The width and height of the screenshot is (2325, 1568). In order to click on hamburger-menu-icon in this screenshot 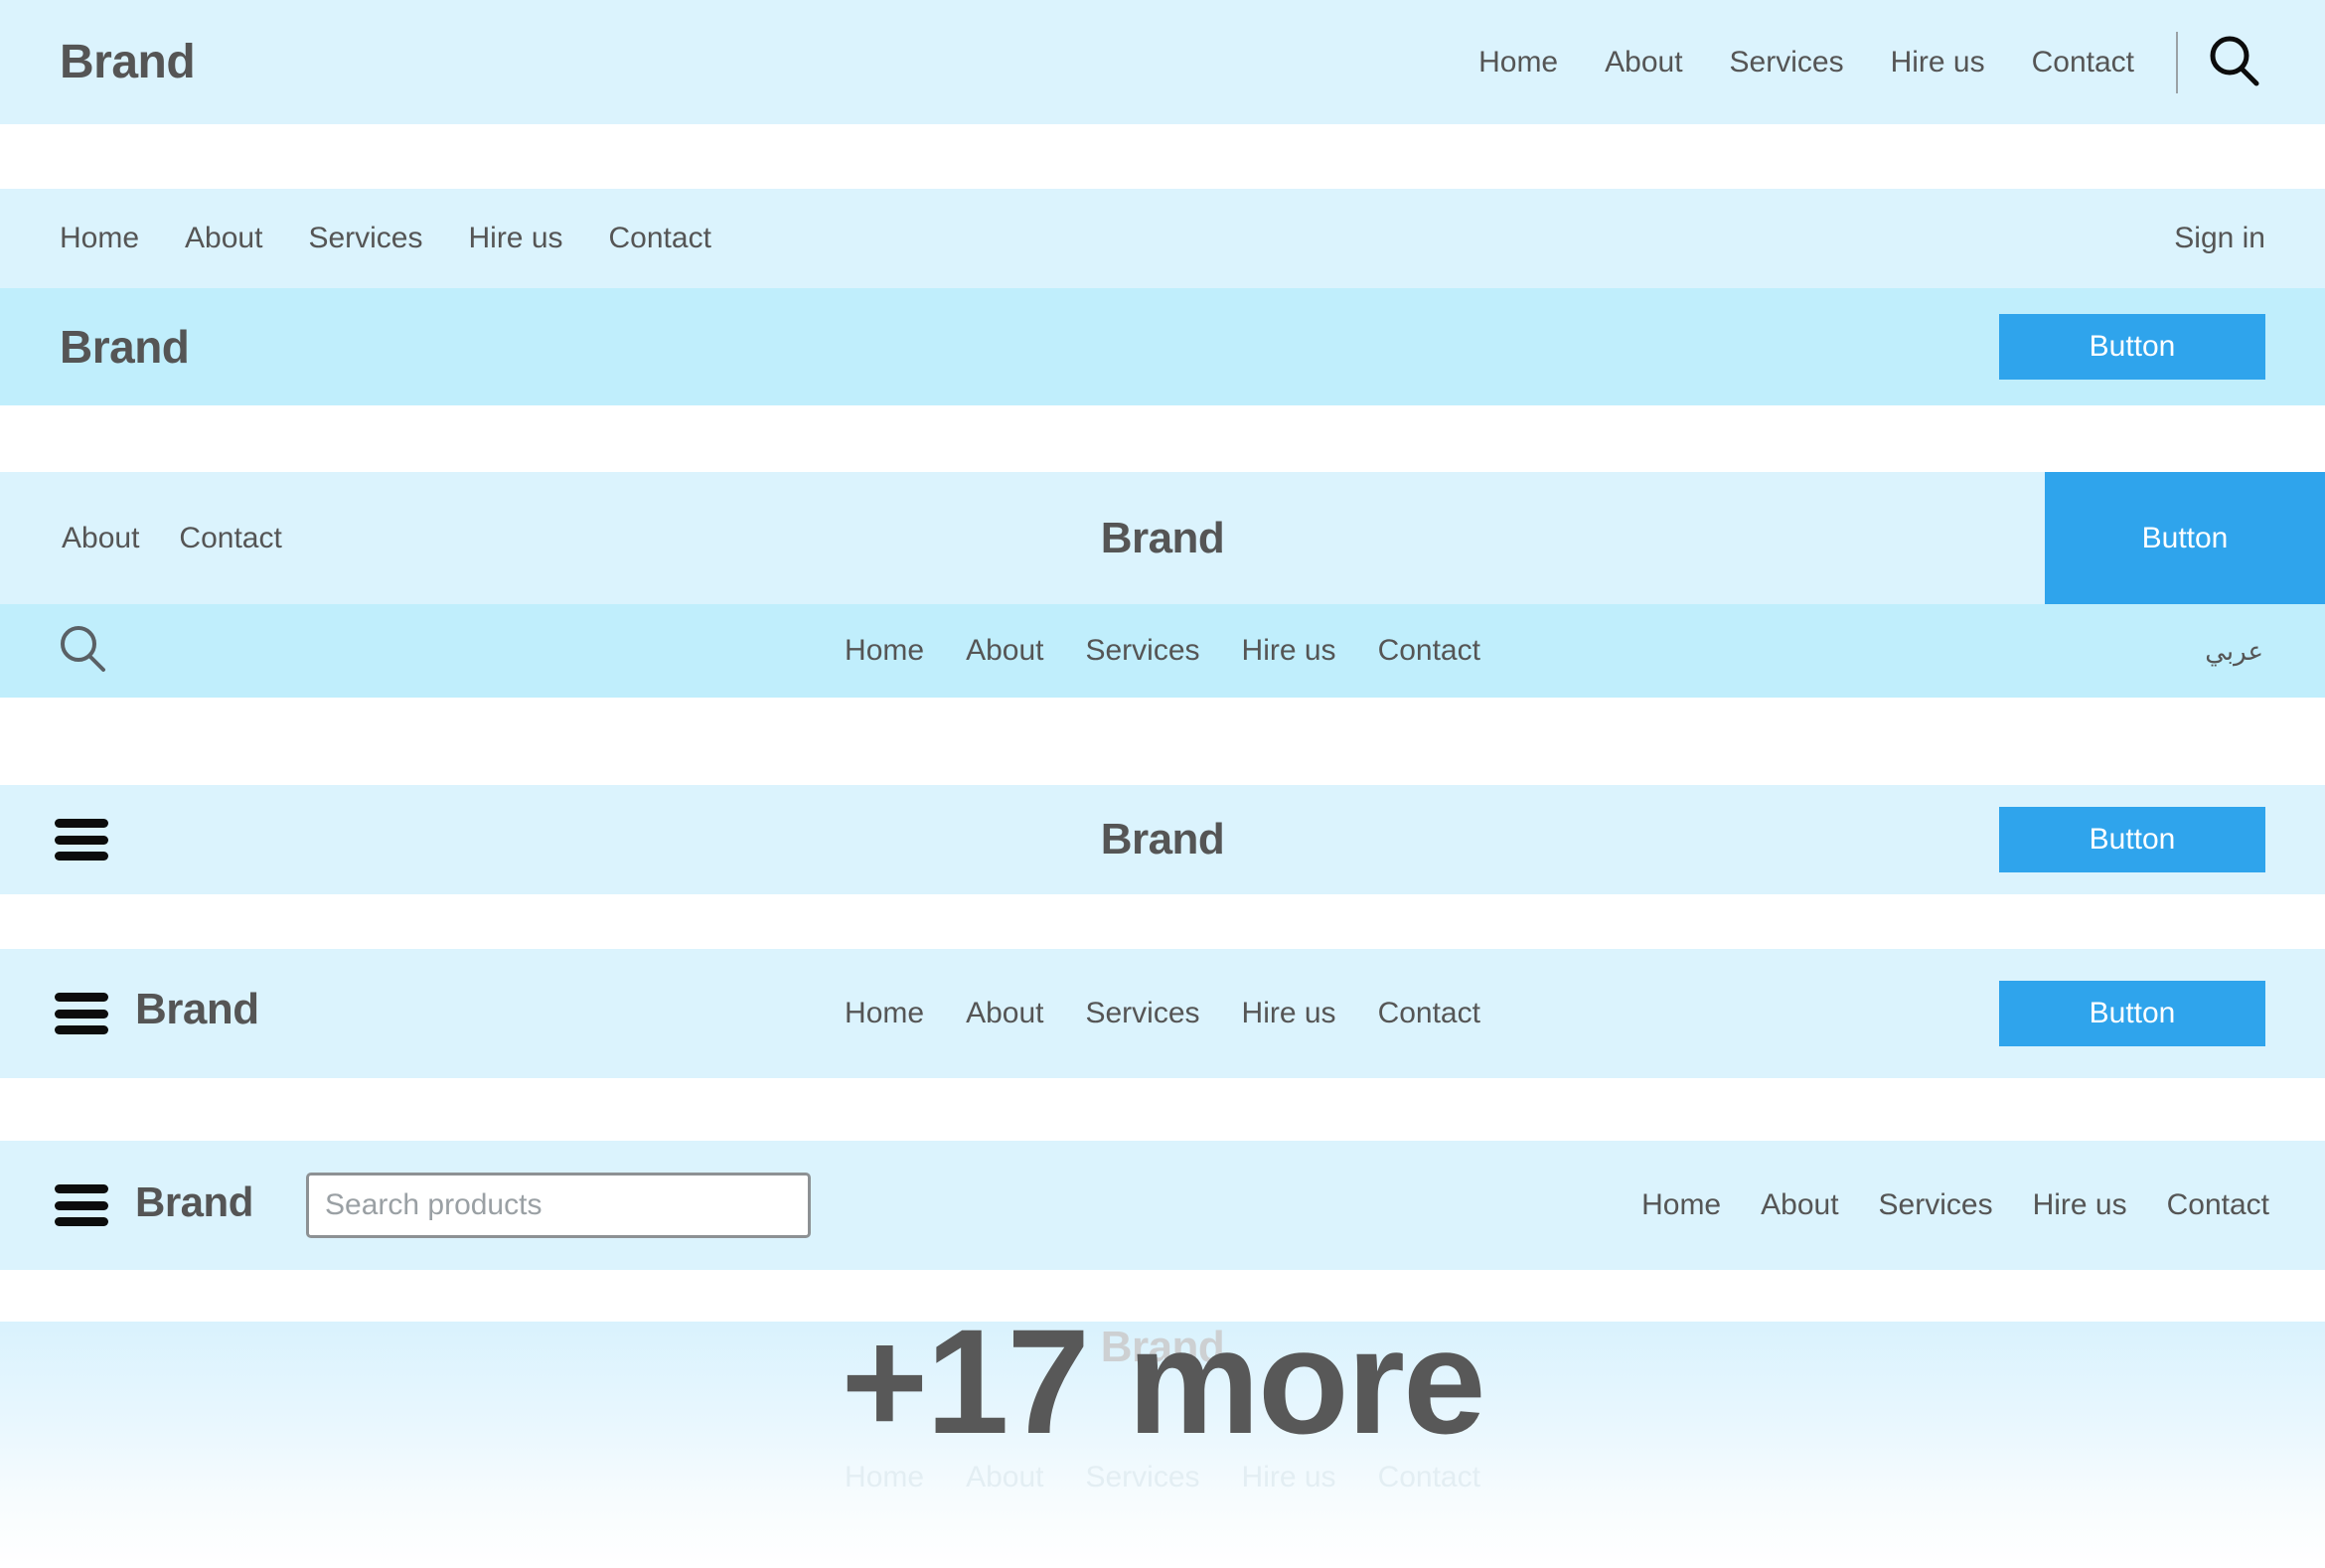, I will do `click(81, 1205)`.